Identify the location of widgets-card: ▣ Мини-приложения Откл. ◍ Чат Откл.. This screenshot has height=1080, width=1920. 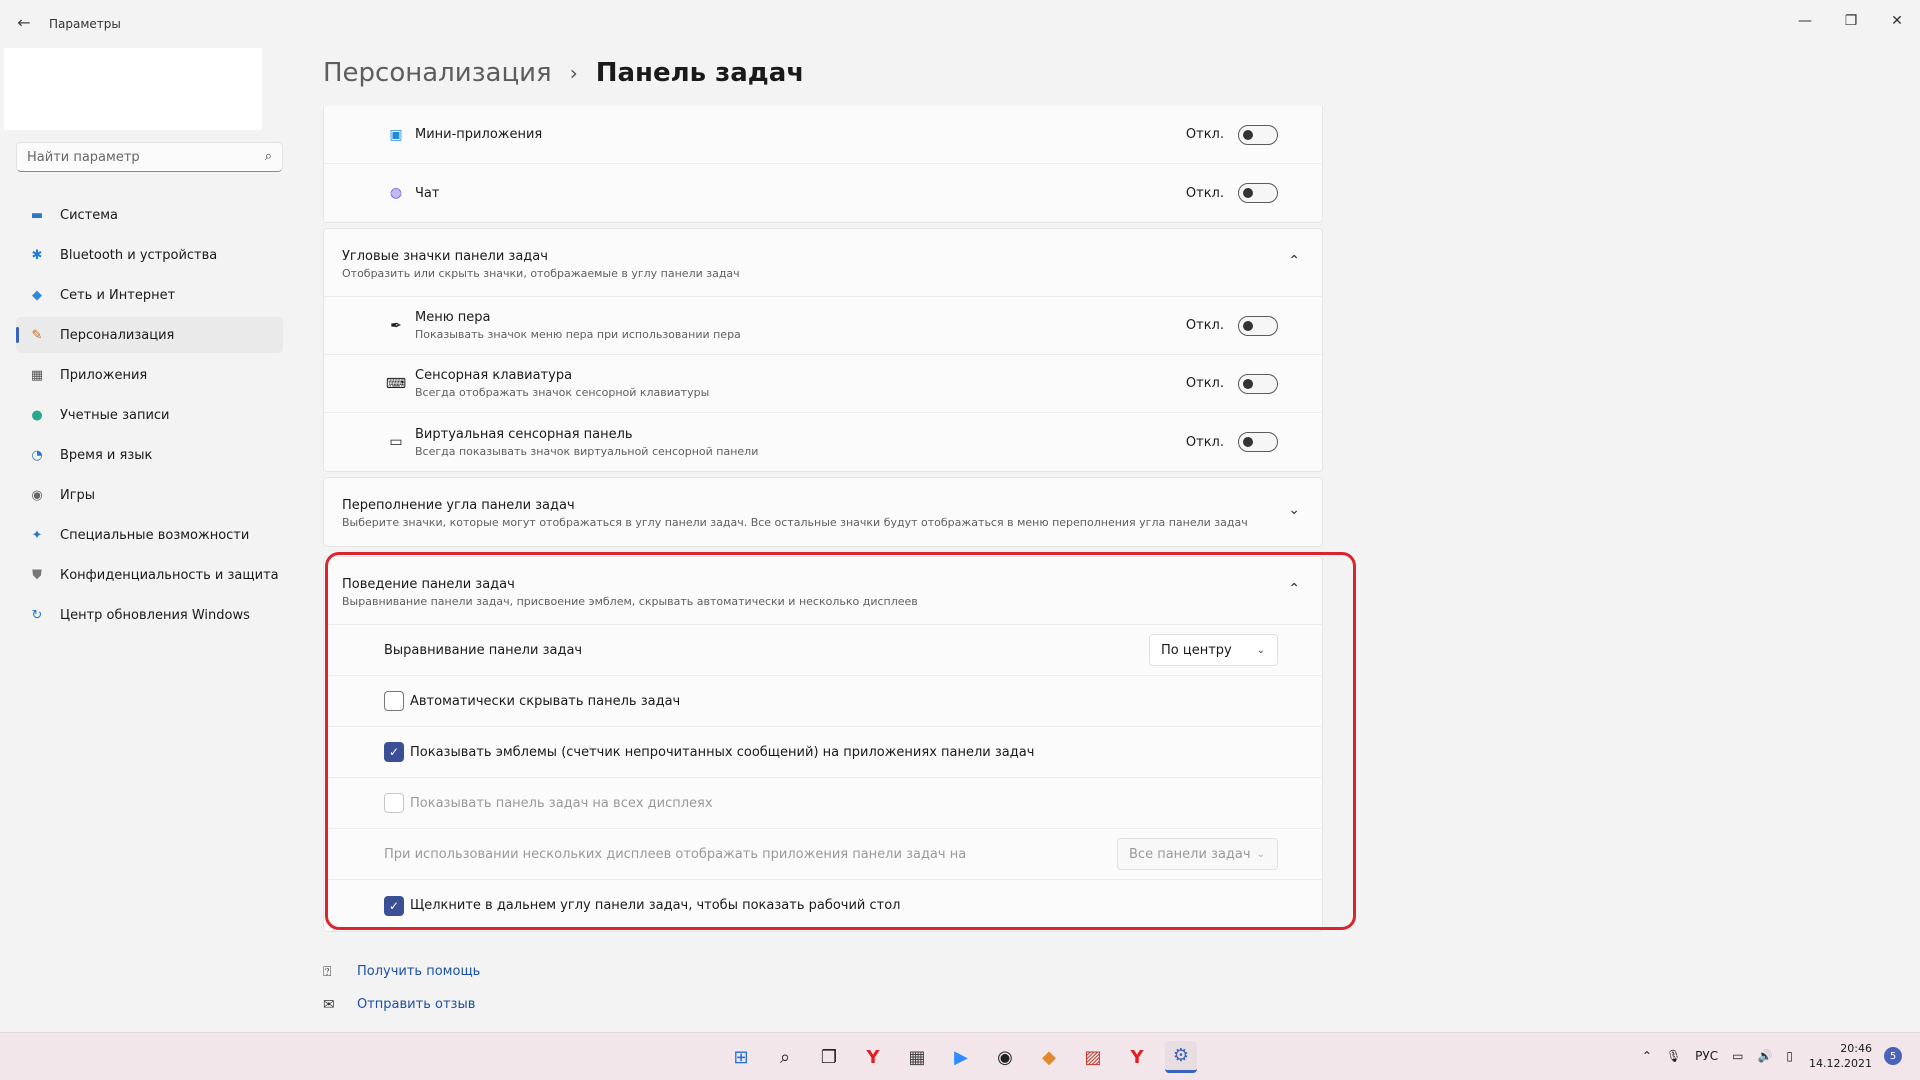
(823, 164).